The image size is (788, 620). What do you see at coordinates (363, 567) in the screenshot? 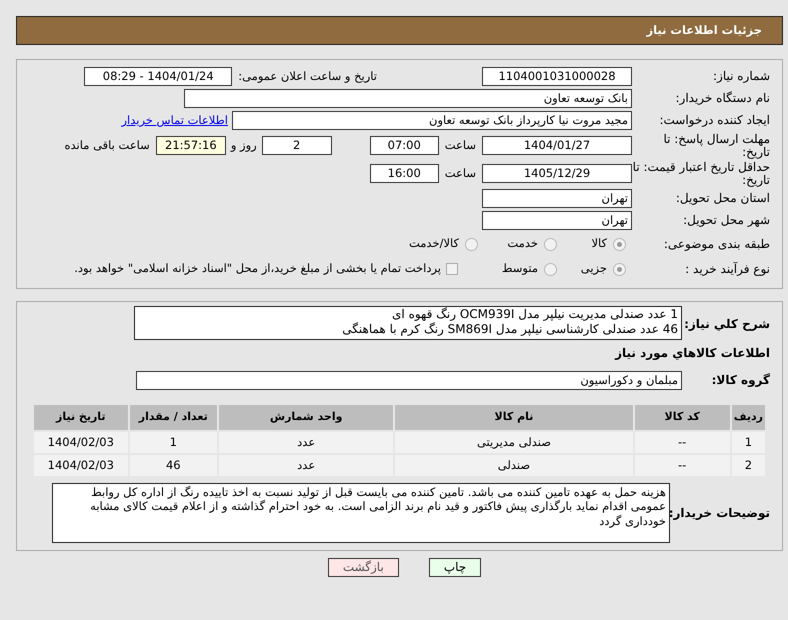
I see `back-button: بازگشت` at bounding box center [363, 567].